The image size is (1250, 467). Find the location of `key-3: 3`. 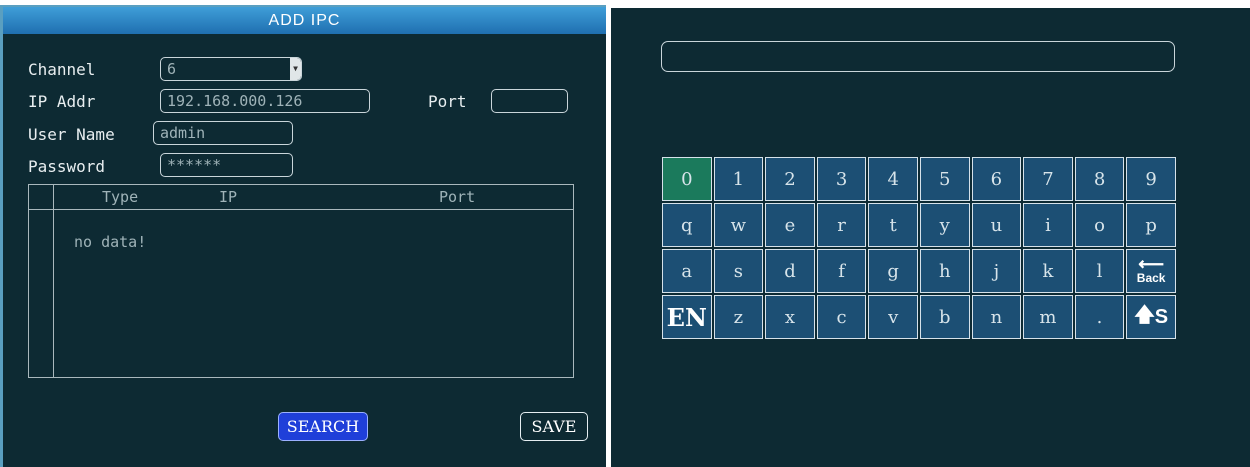

key-3: 3 is located at coordinates (841, 179).